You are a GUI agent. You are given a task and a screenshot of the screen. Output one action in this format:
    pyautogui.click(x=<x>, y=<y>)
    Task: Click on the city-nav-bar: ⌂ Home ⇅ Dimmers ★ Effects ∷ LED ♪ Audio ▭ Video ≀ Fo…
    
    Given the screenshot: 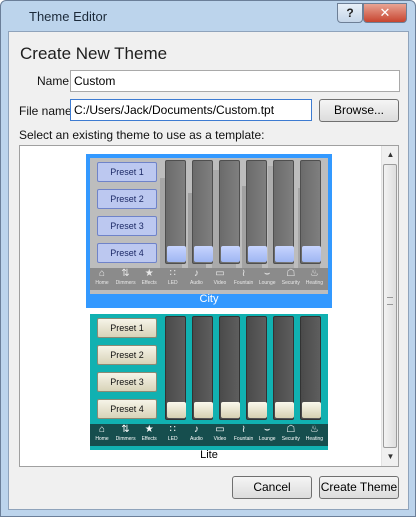 What is the action you would take?
    pyautogui.click(x=209, y=279)
    